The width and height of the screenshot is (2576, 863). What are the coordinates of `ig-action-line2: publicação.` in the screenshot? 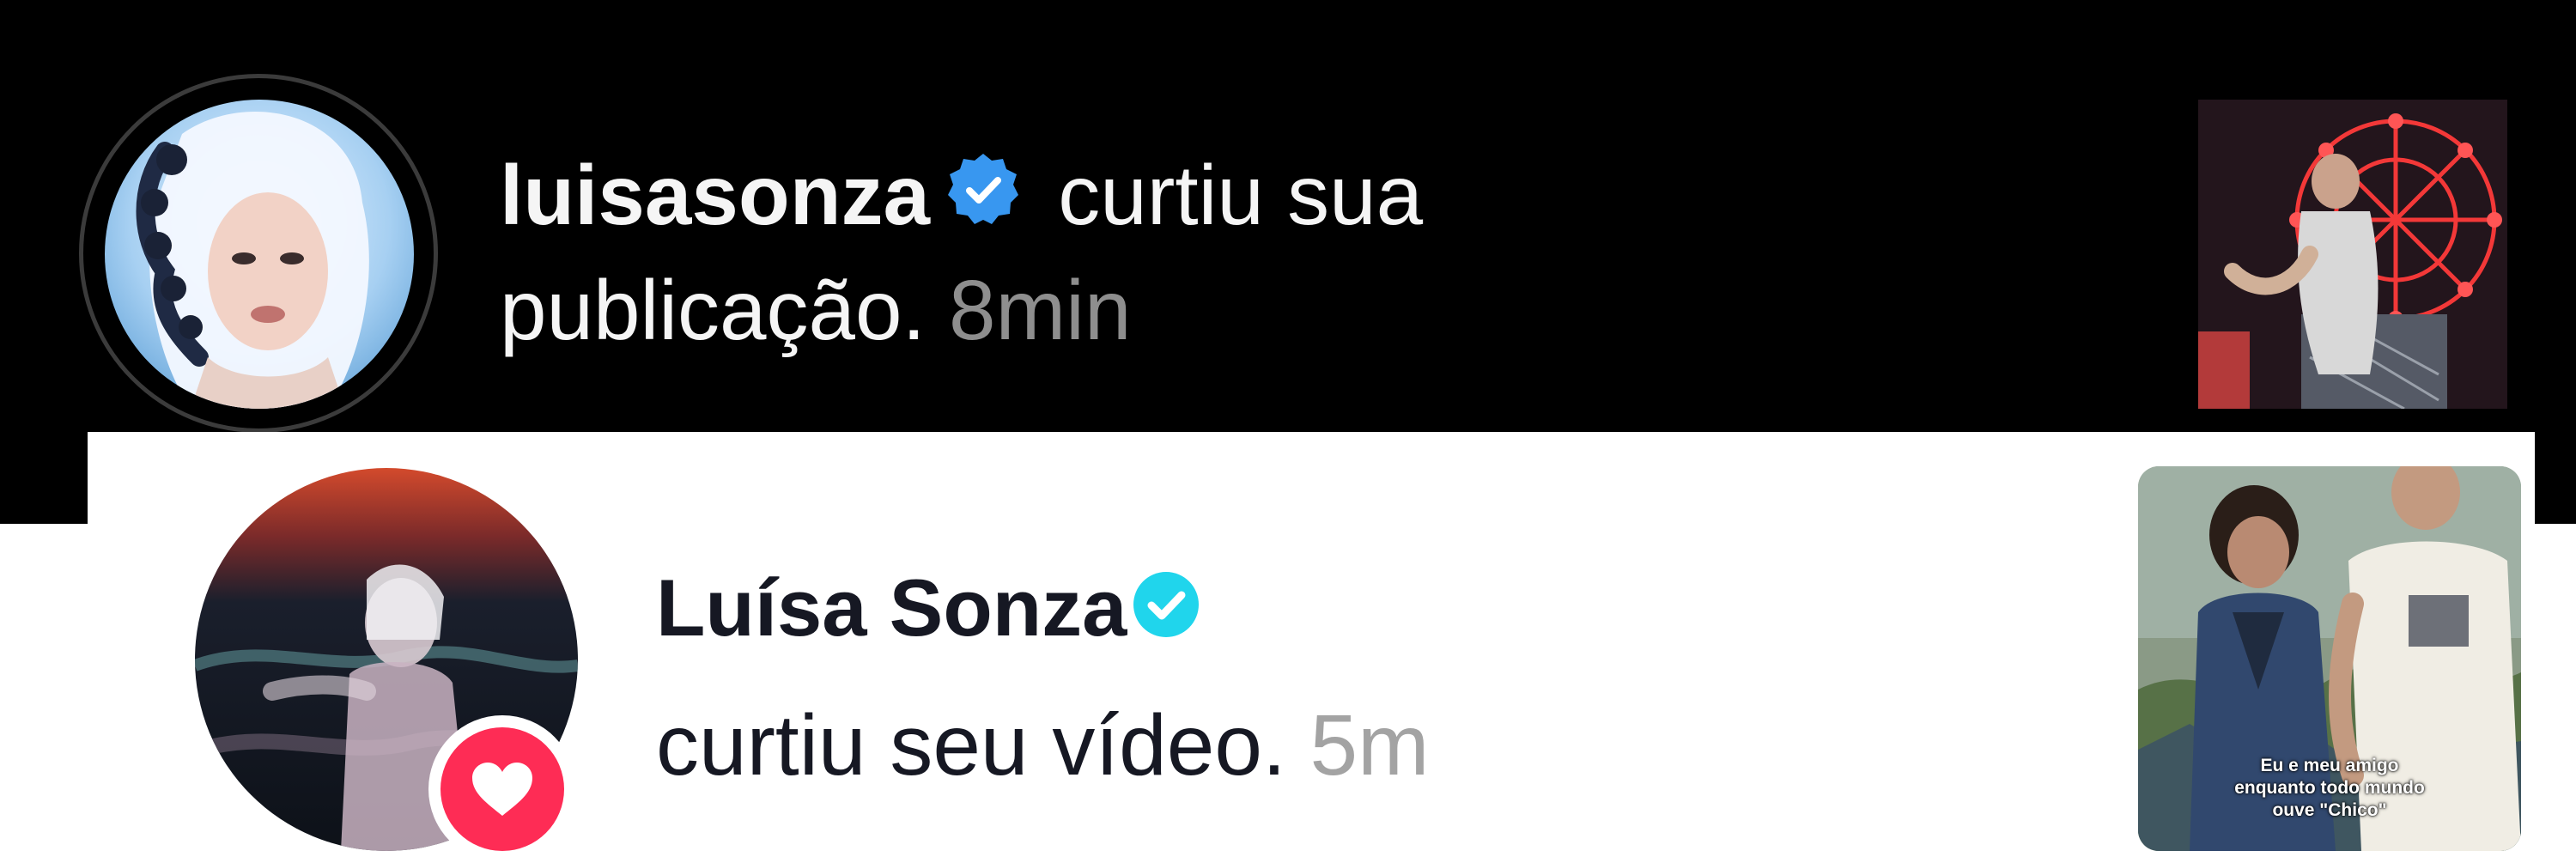 It's located at (725, 310).